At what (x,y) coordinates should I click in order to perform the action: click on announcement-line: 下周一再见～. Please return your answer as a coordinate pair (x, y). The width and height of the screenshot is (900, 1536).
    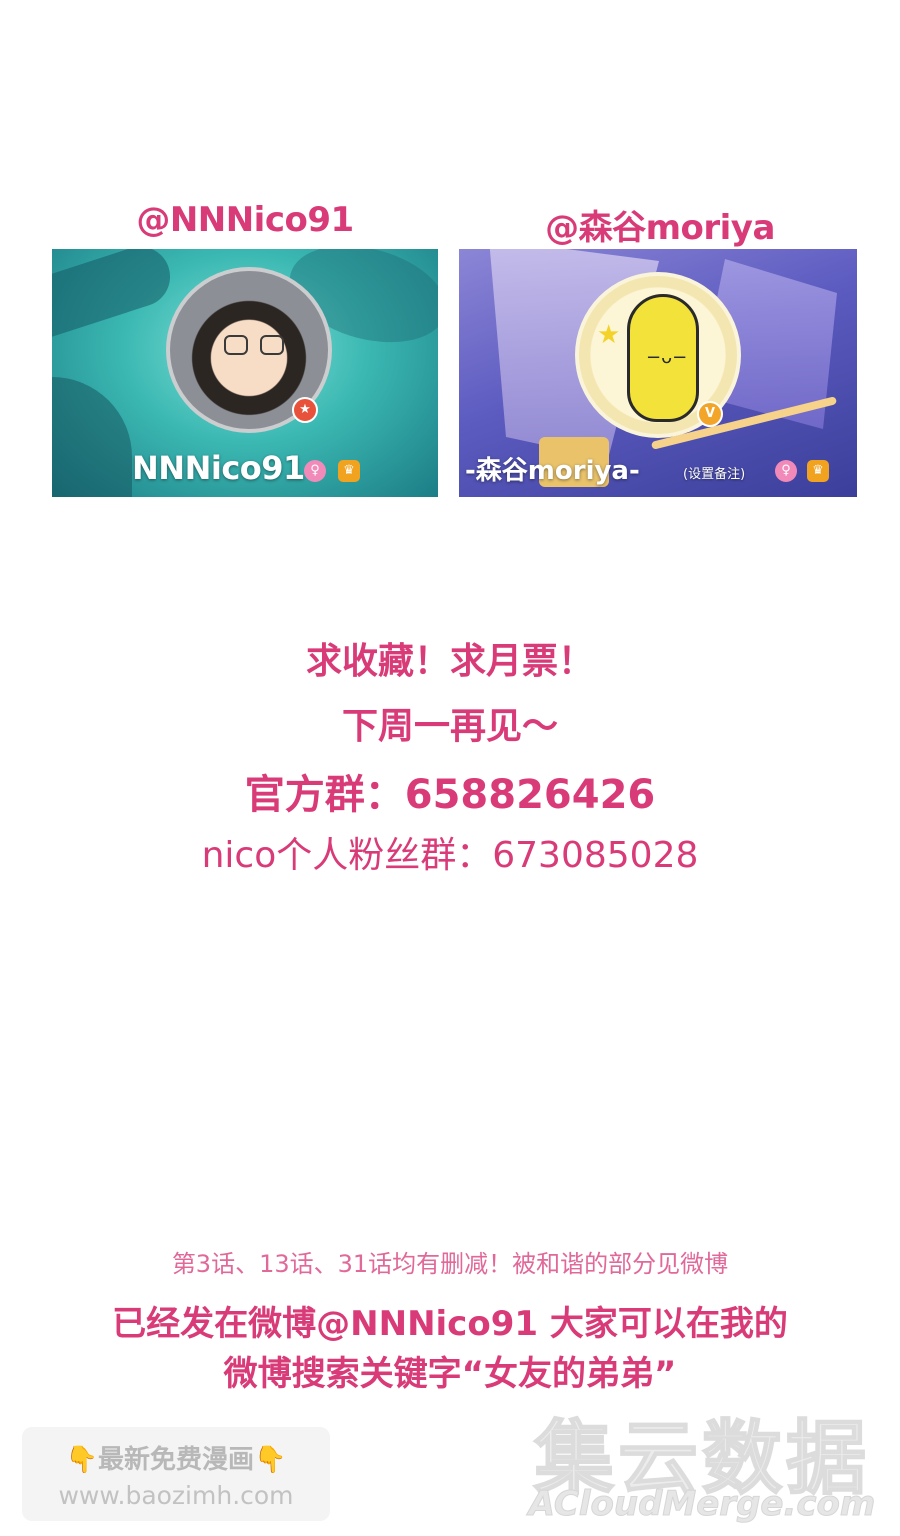
    Looking at the image, I should click on (449, 726).